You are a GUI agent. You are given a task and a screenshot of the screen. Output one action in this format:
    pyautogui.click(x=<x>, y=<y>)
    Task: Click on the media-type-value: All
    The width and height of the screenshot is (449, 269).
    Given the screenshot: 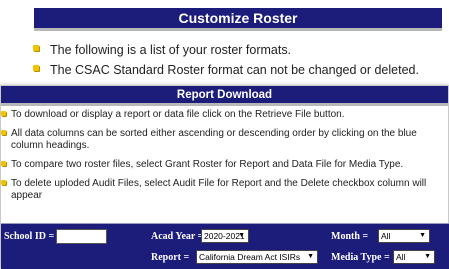 What is the action you would take?
    pyautogui.click(x=401, y=257)
    